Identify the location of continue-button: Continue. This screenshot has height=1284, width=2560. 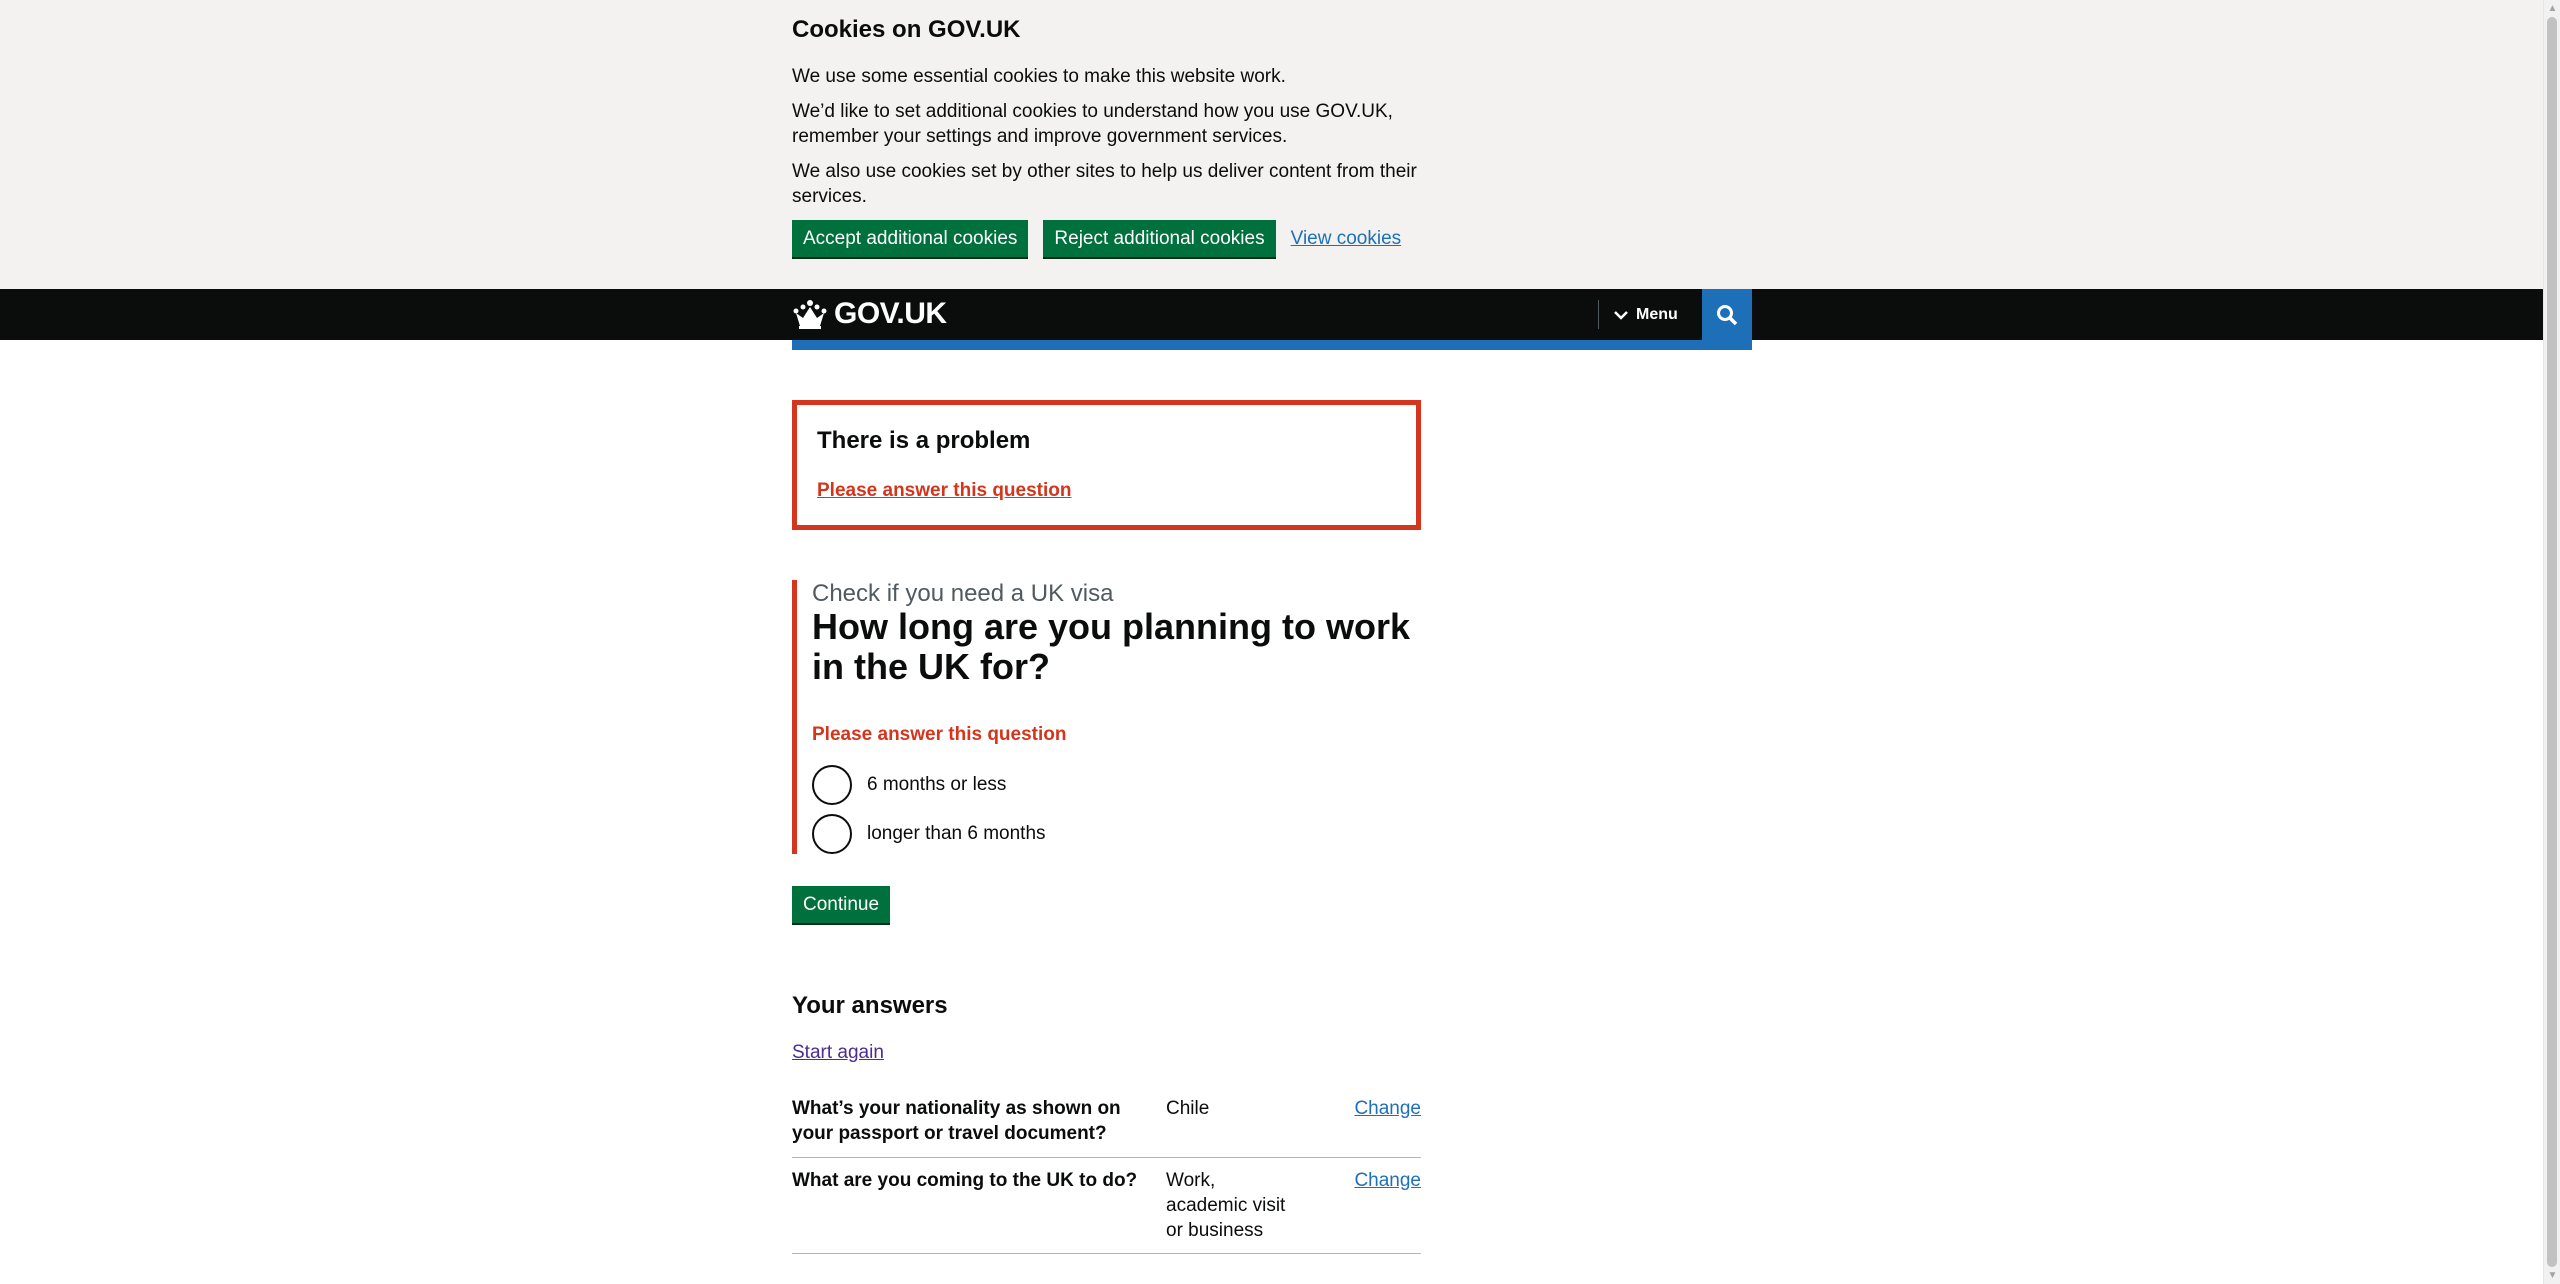
(841, 904).